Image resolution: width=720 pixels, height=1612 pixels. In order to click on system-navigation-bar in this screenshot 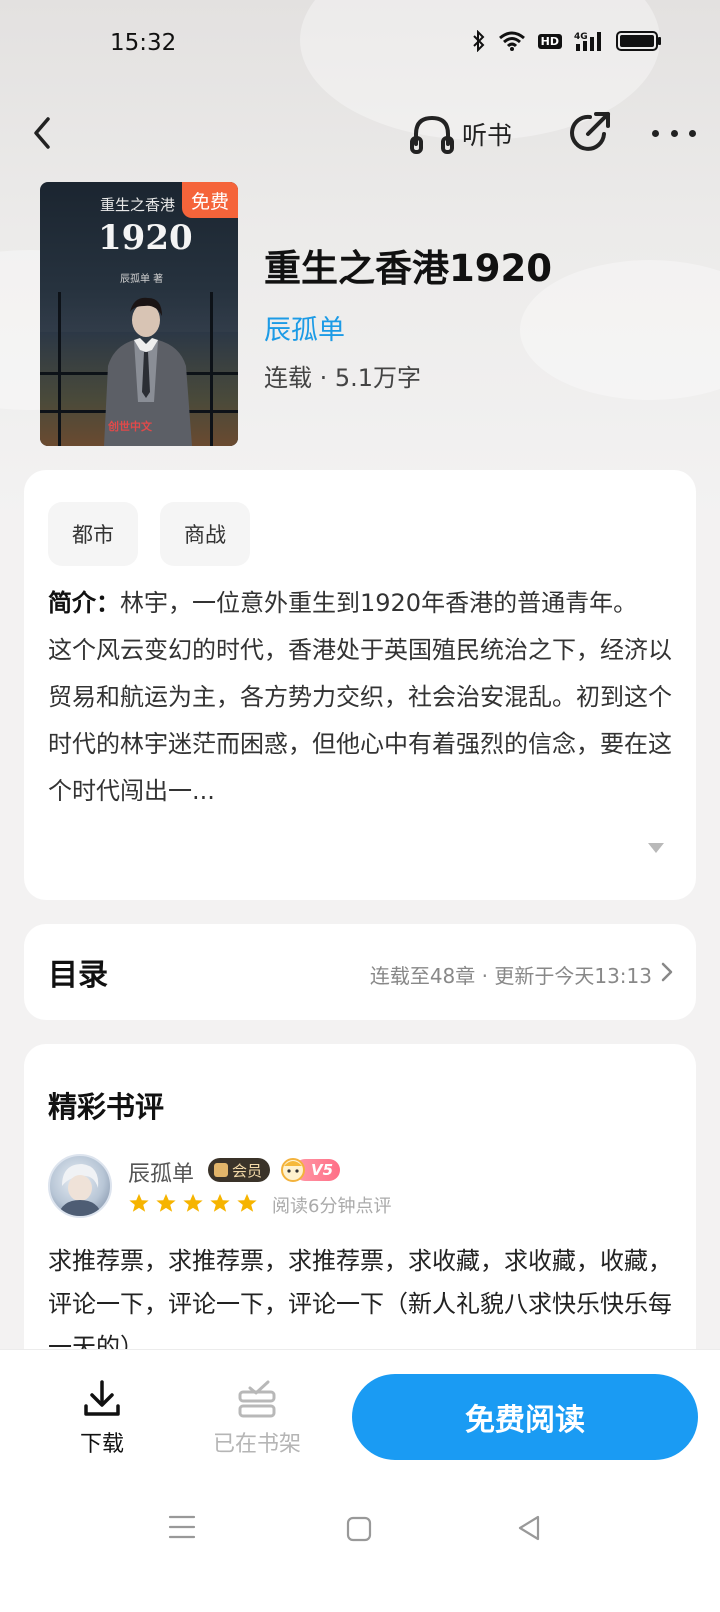, I will do `click(360, 1530)`.